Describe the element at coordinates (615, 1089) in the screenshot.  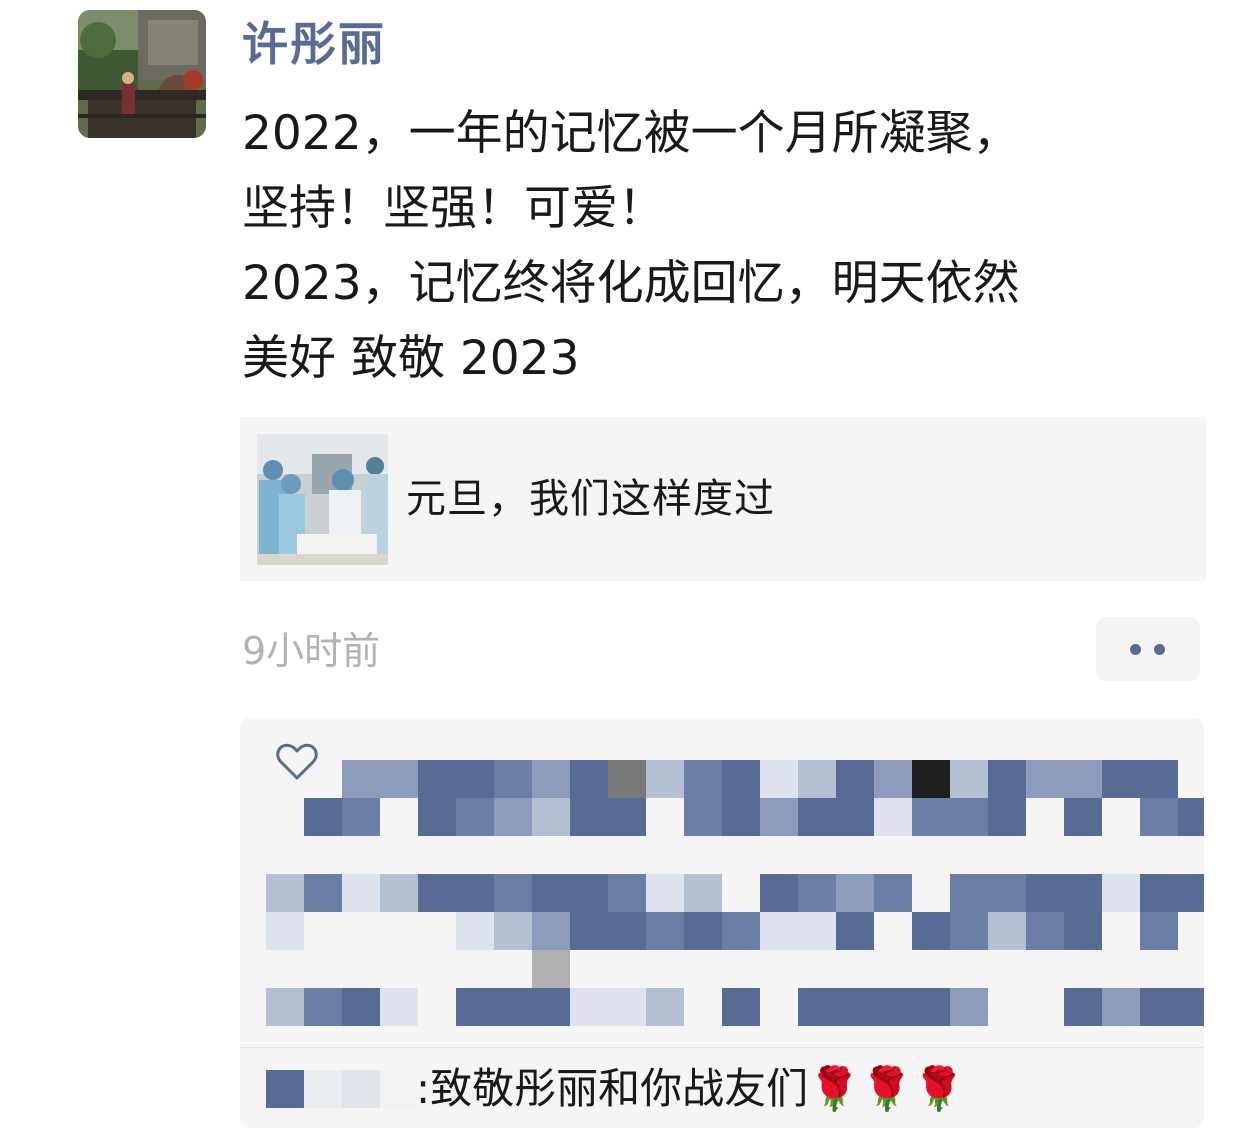
I see `comment-item: :致敬彤丽和你战友们🌹🌹🌹` at that location.